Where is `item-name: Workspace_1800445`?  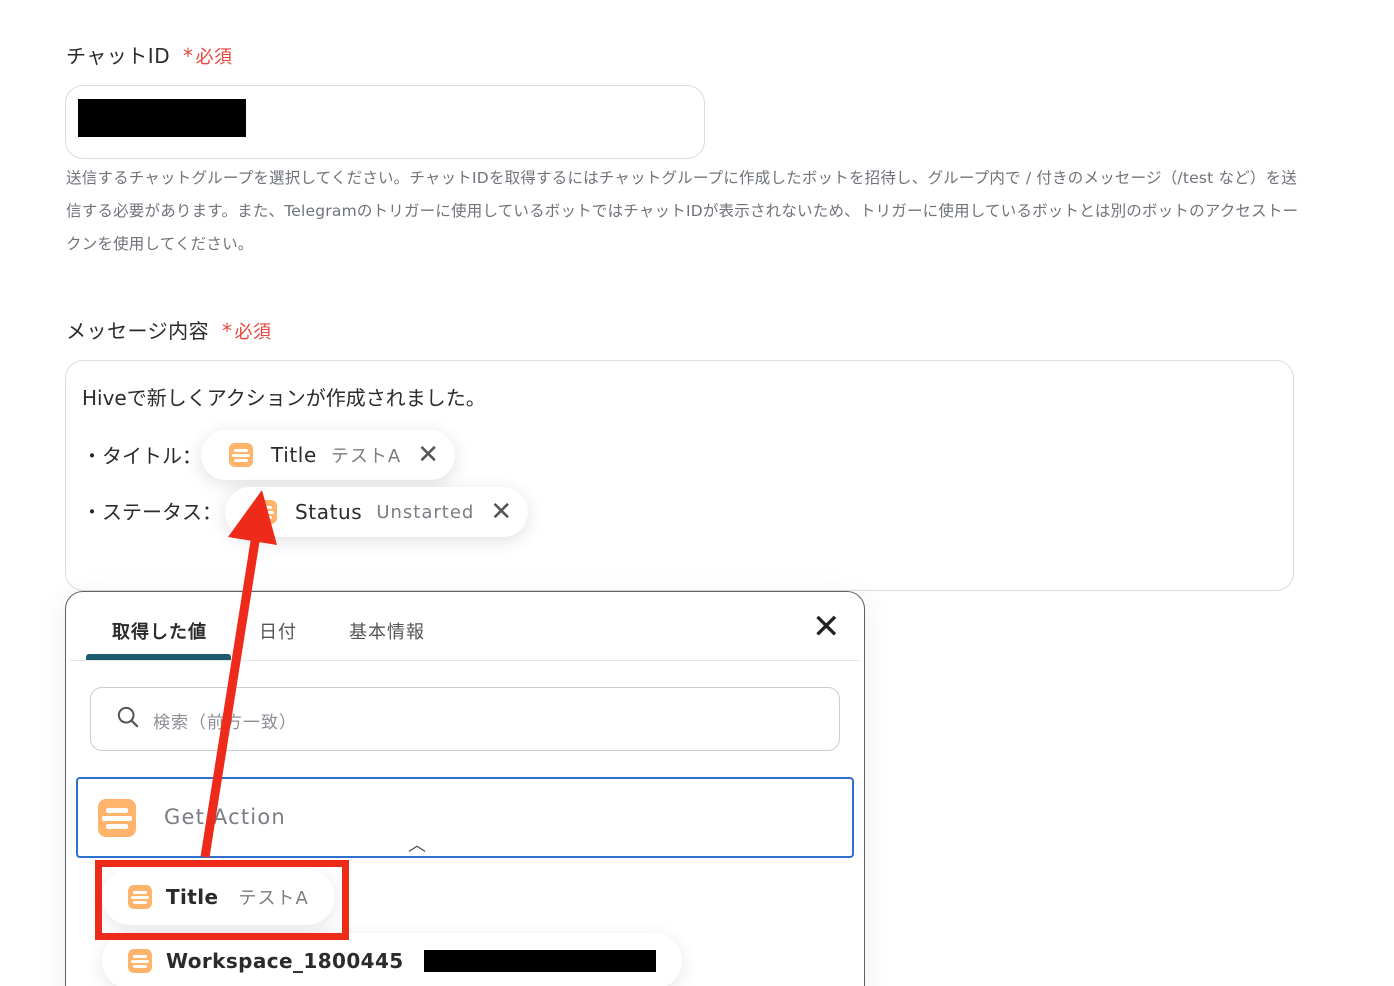
item-name: Workspace_1800445 is located at coordinates (285, 961).